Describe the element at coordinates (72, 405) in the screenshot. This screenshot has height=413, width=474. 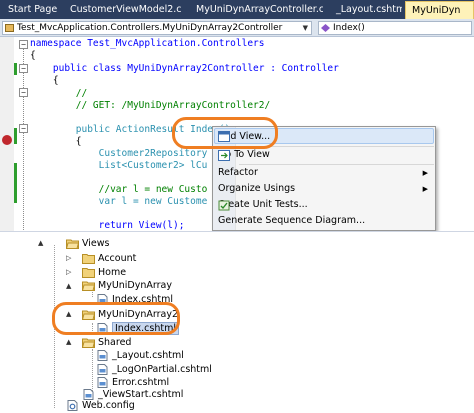
I see `config-file-icon` at that location.